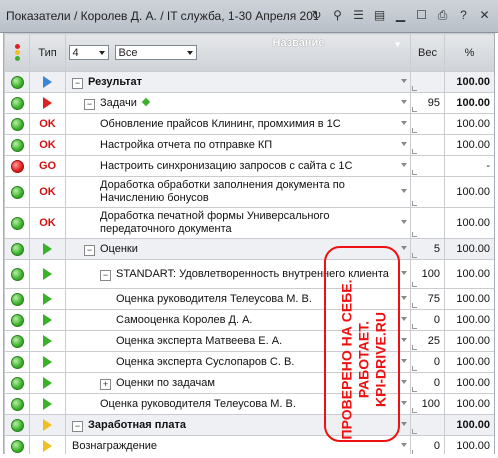 Image resolution: width=498 pixels, height=458 pixels. Describe the element at coordinates (427, 103) in the screenshot. I see `weight-cell: 95` at that location.